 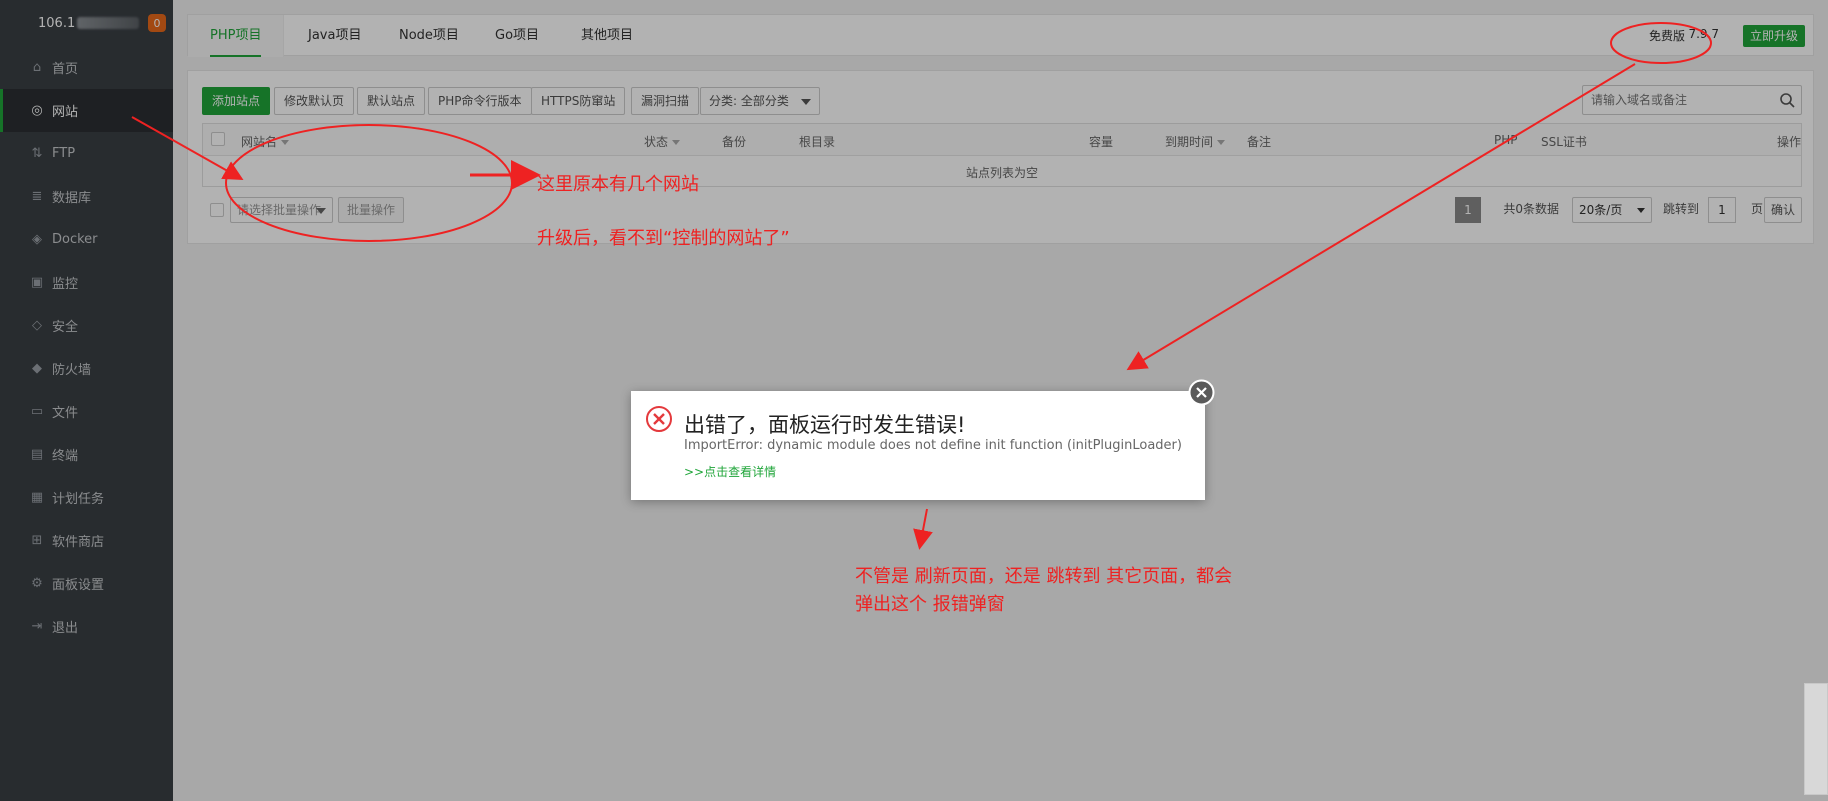 What do you see at coordinates (1816, 739) in the screenshot?
I see `side-scroll-tab` at bounding box center [1816, 739].